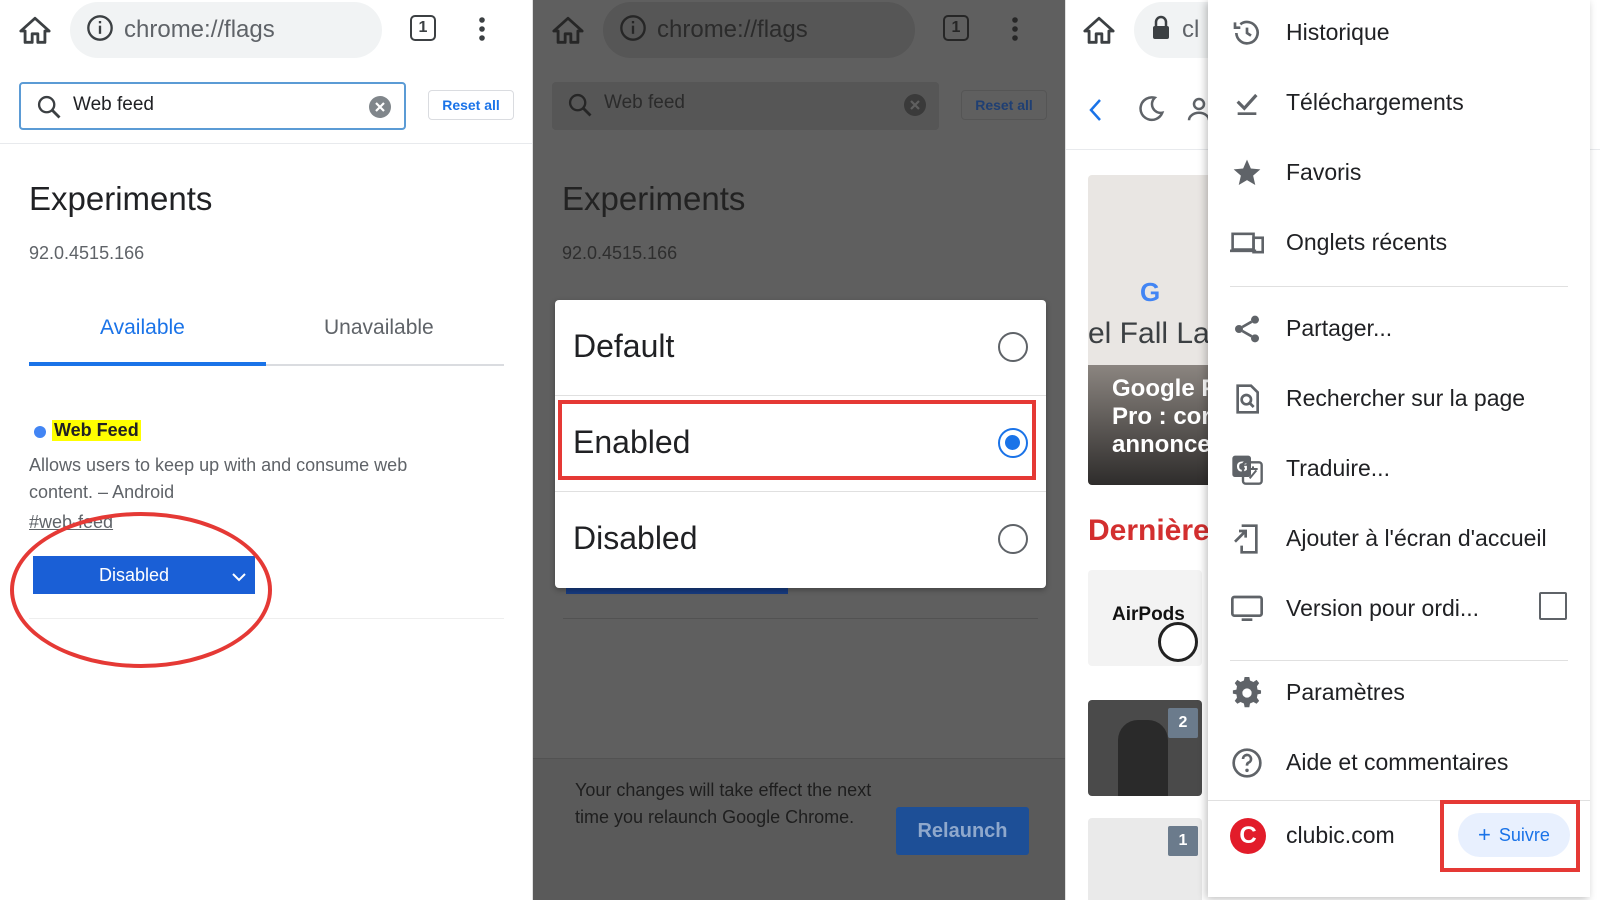 This screenshot has height=900, width=1600. Describe the element at coordinates (380, 109) in the screenshot. I see `clear-icon` at that location.